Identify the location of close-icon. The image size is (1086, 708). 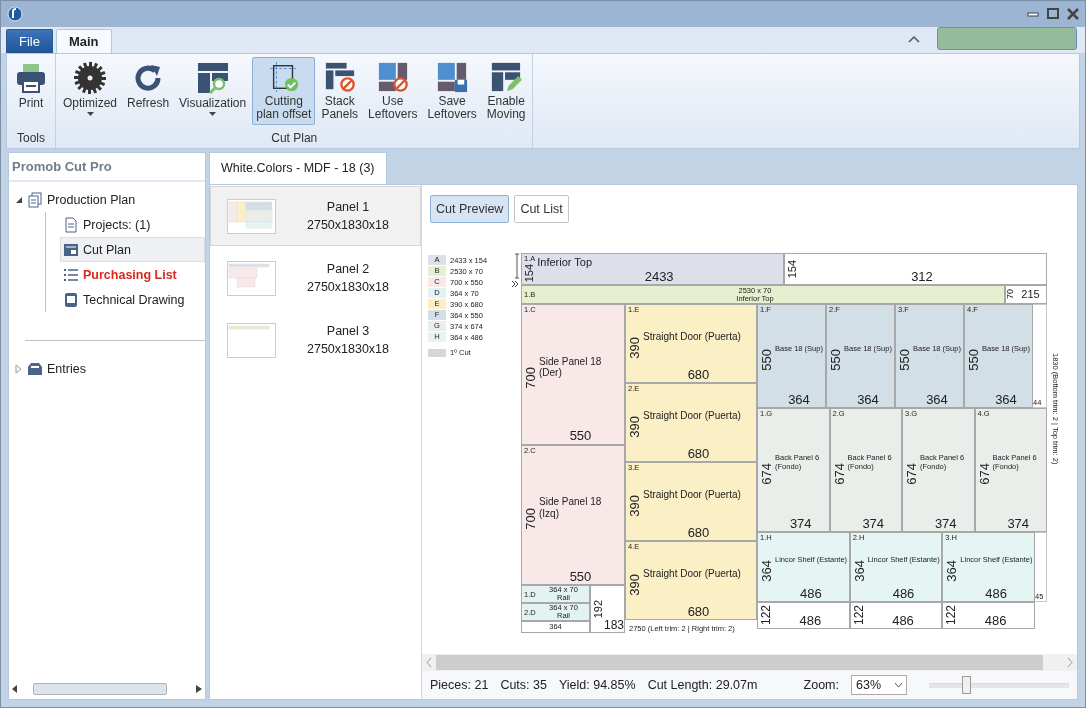
(1073, 14).